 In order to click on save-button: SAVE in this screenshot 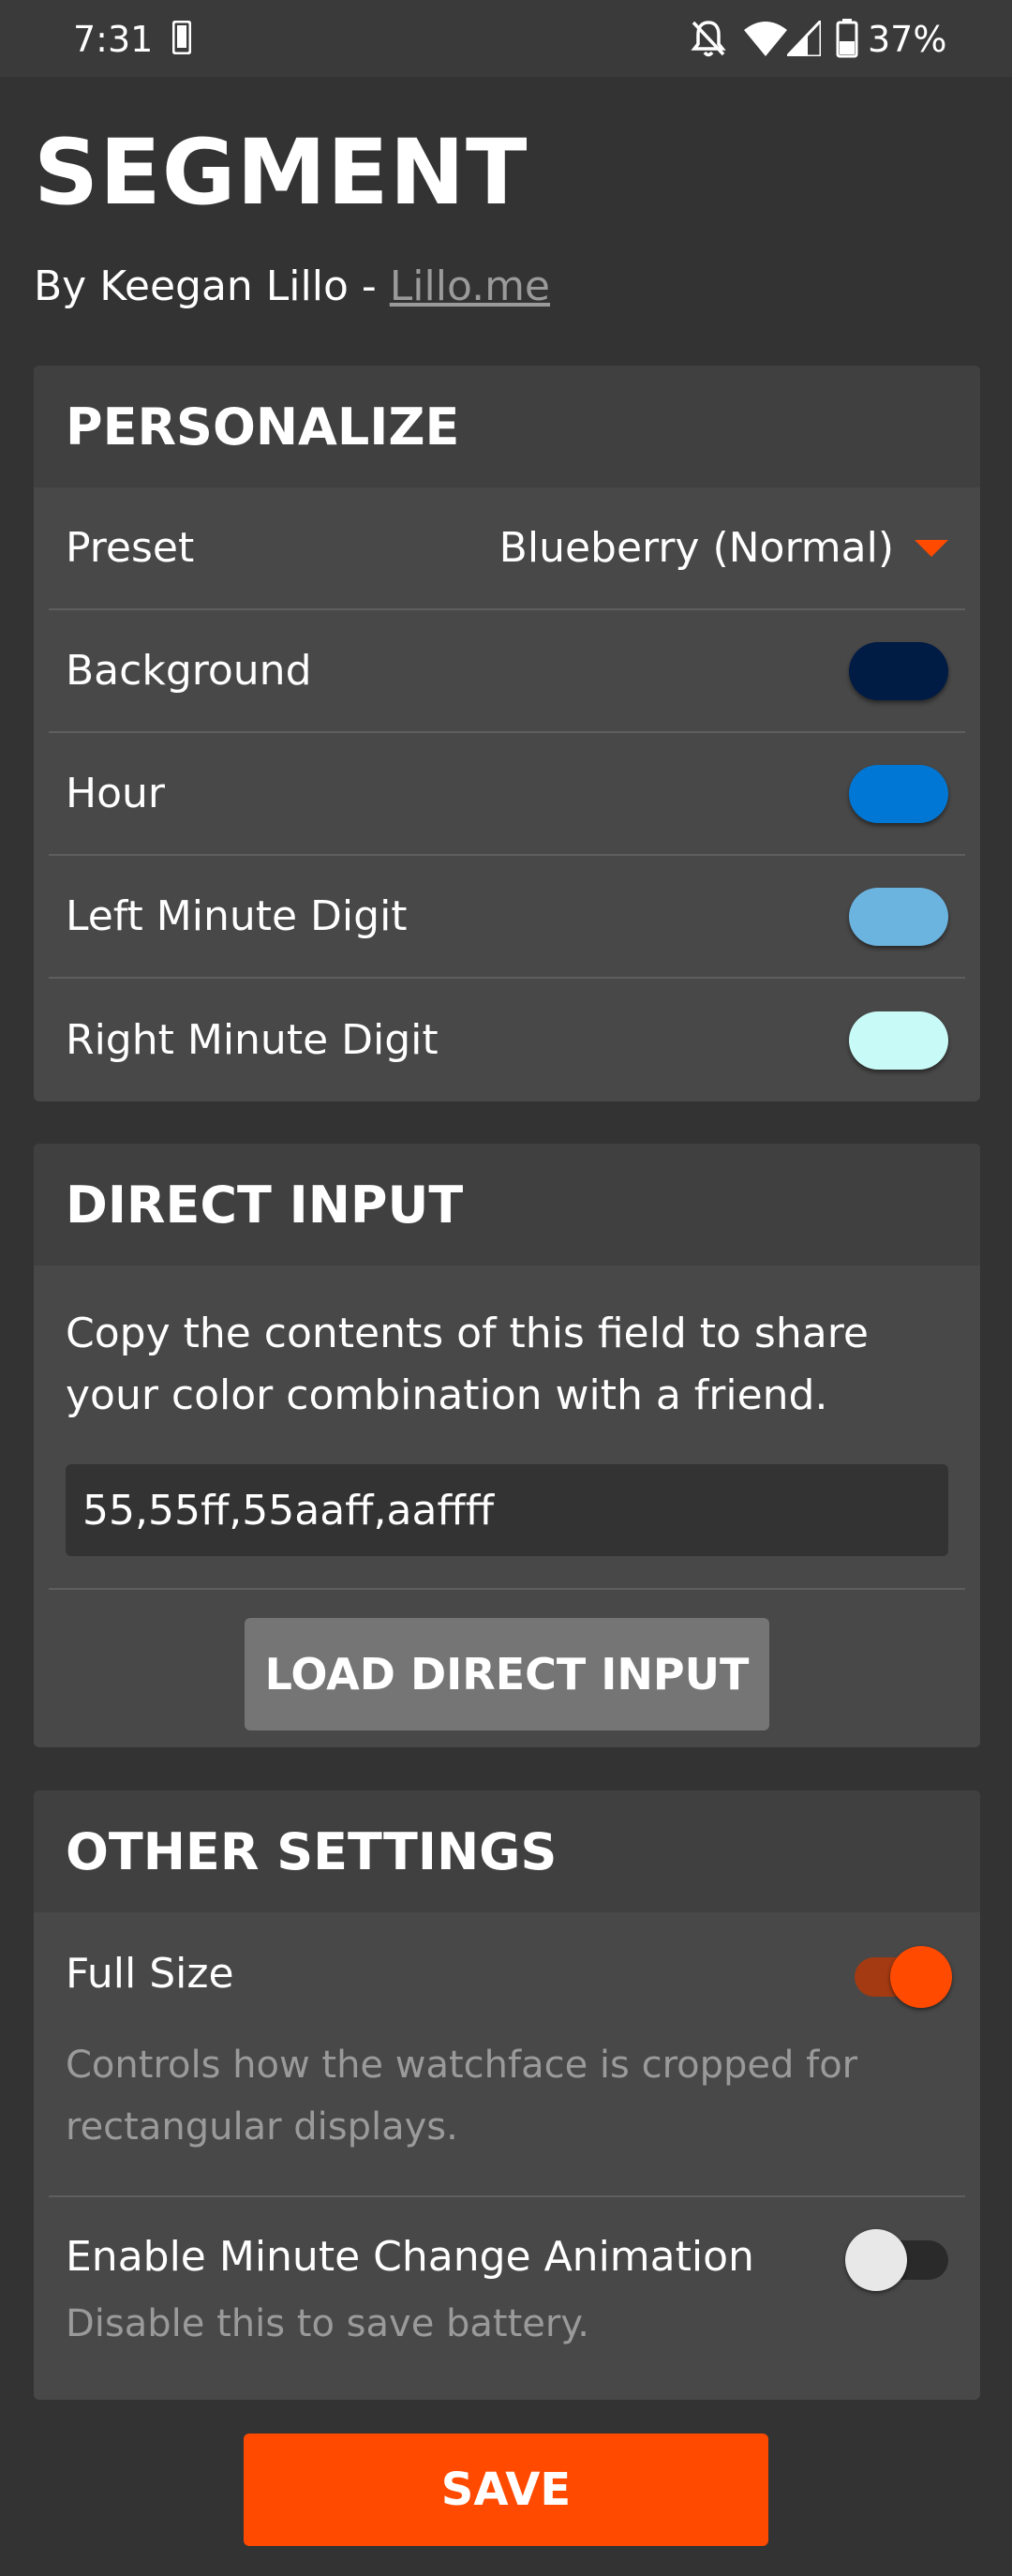, I will do `click(506, 2490)`.